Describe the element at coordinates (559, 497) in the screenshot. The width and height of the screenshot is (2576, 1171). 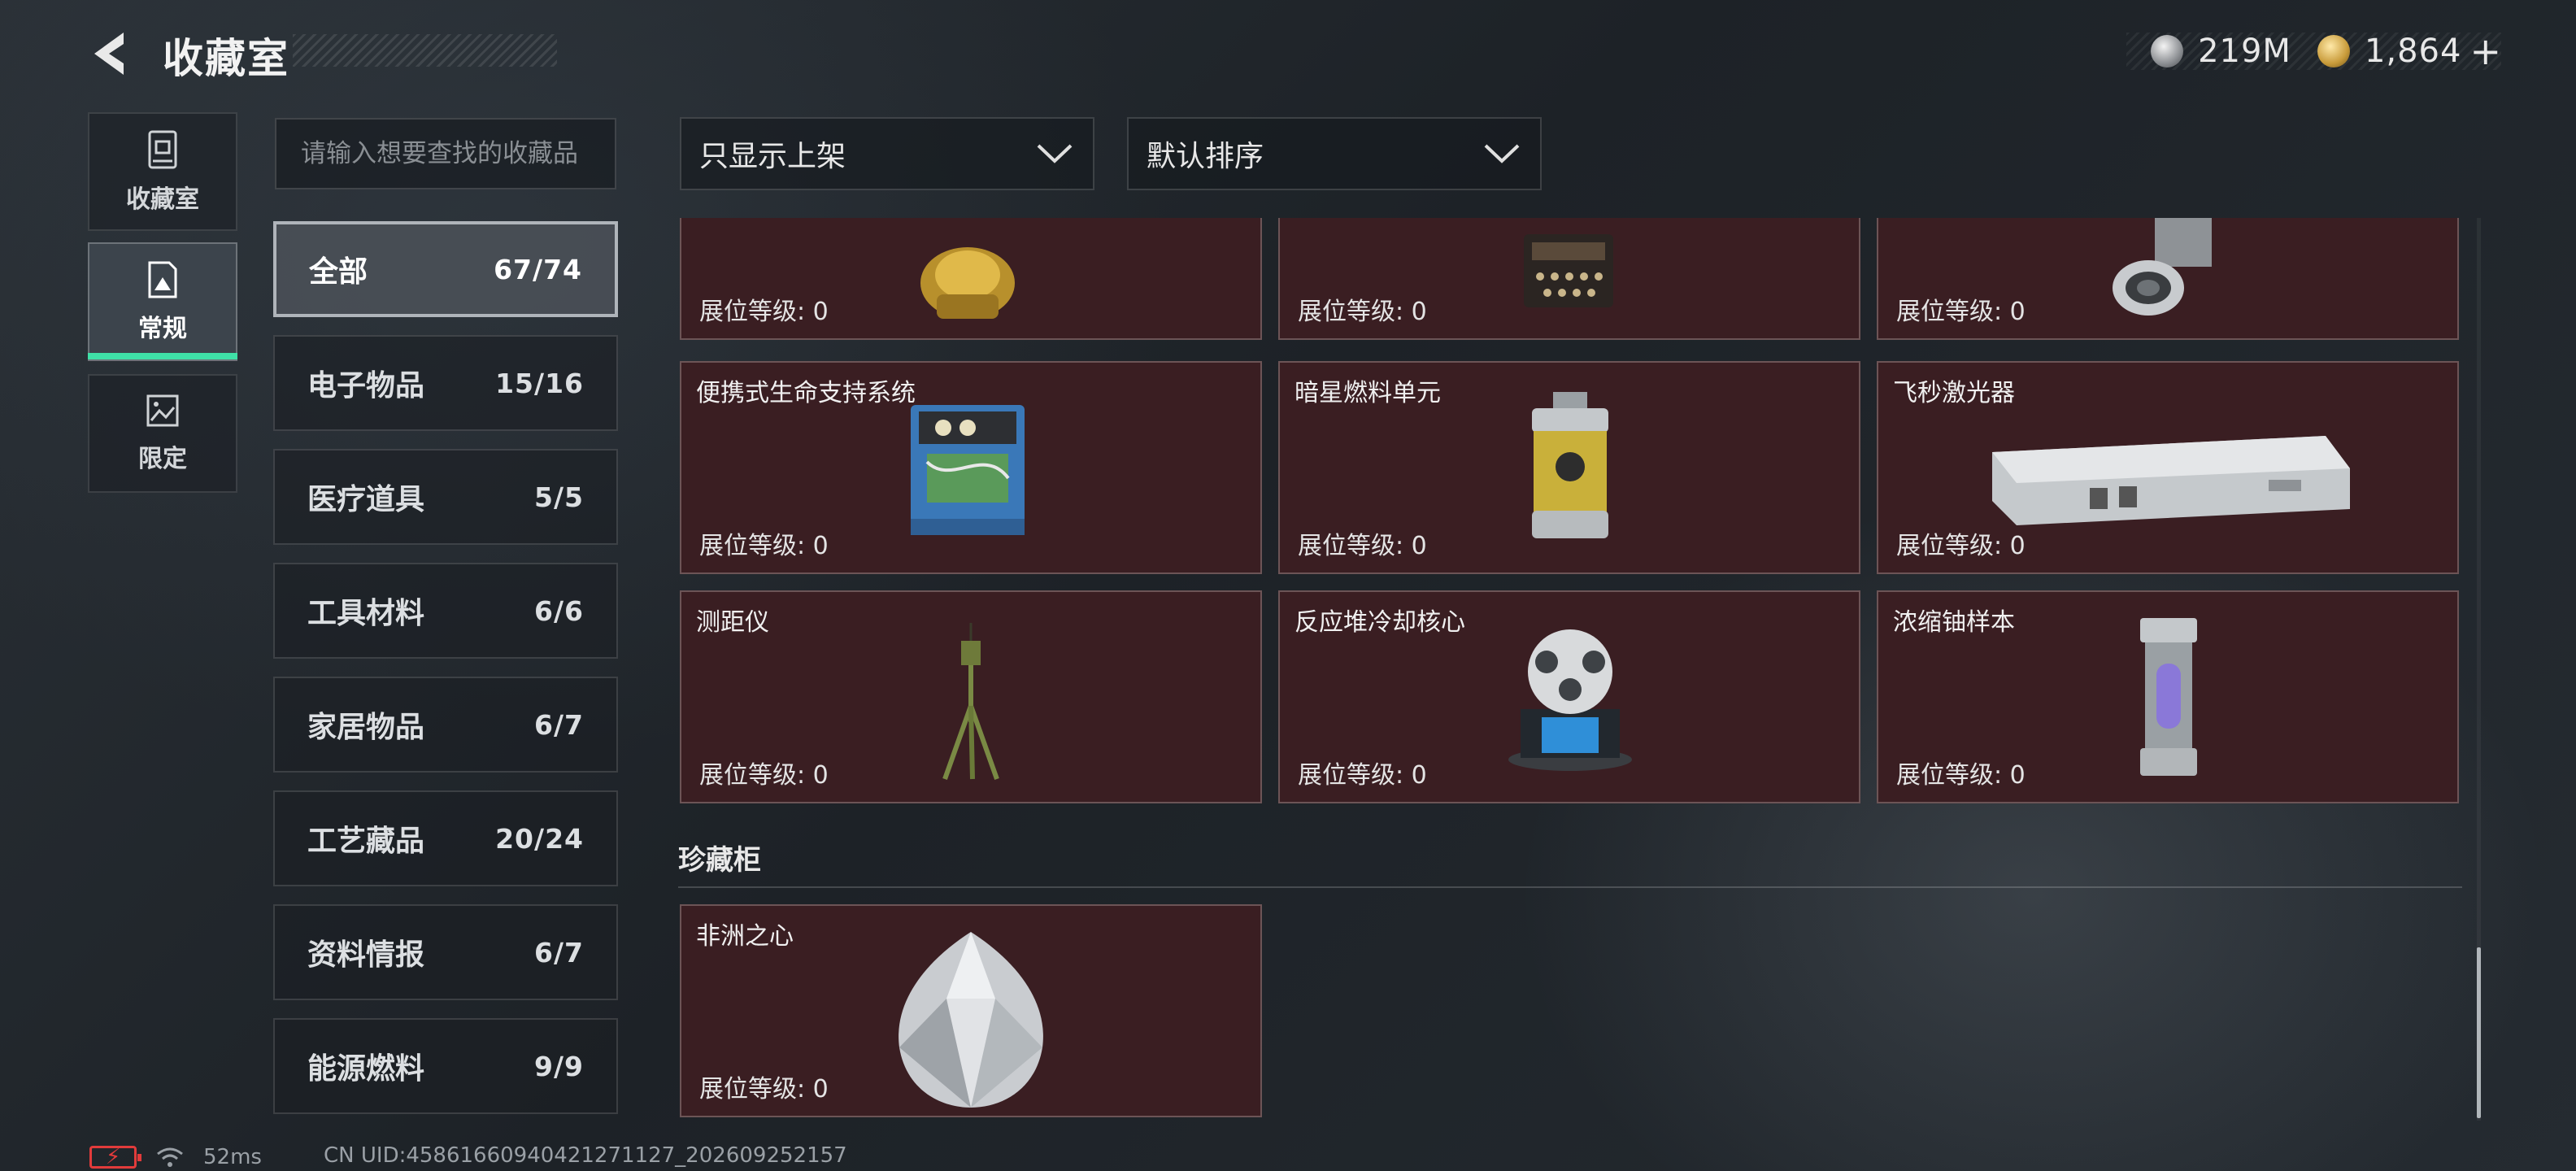
I see `category-count: 5/5` at that location.